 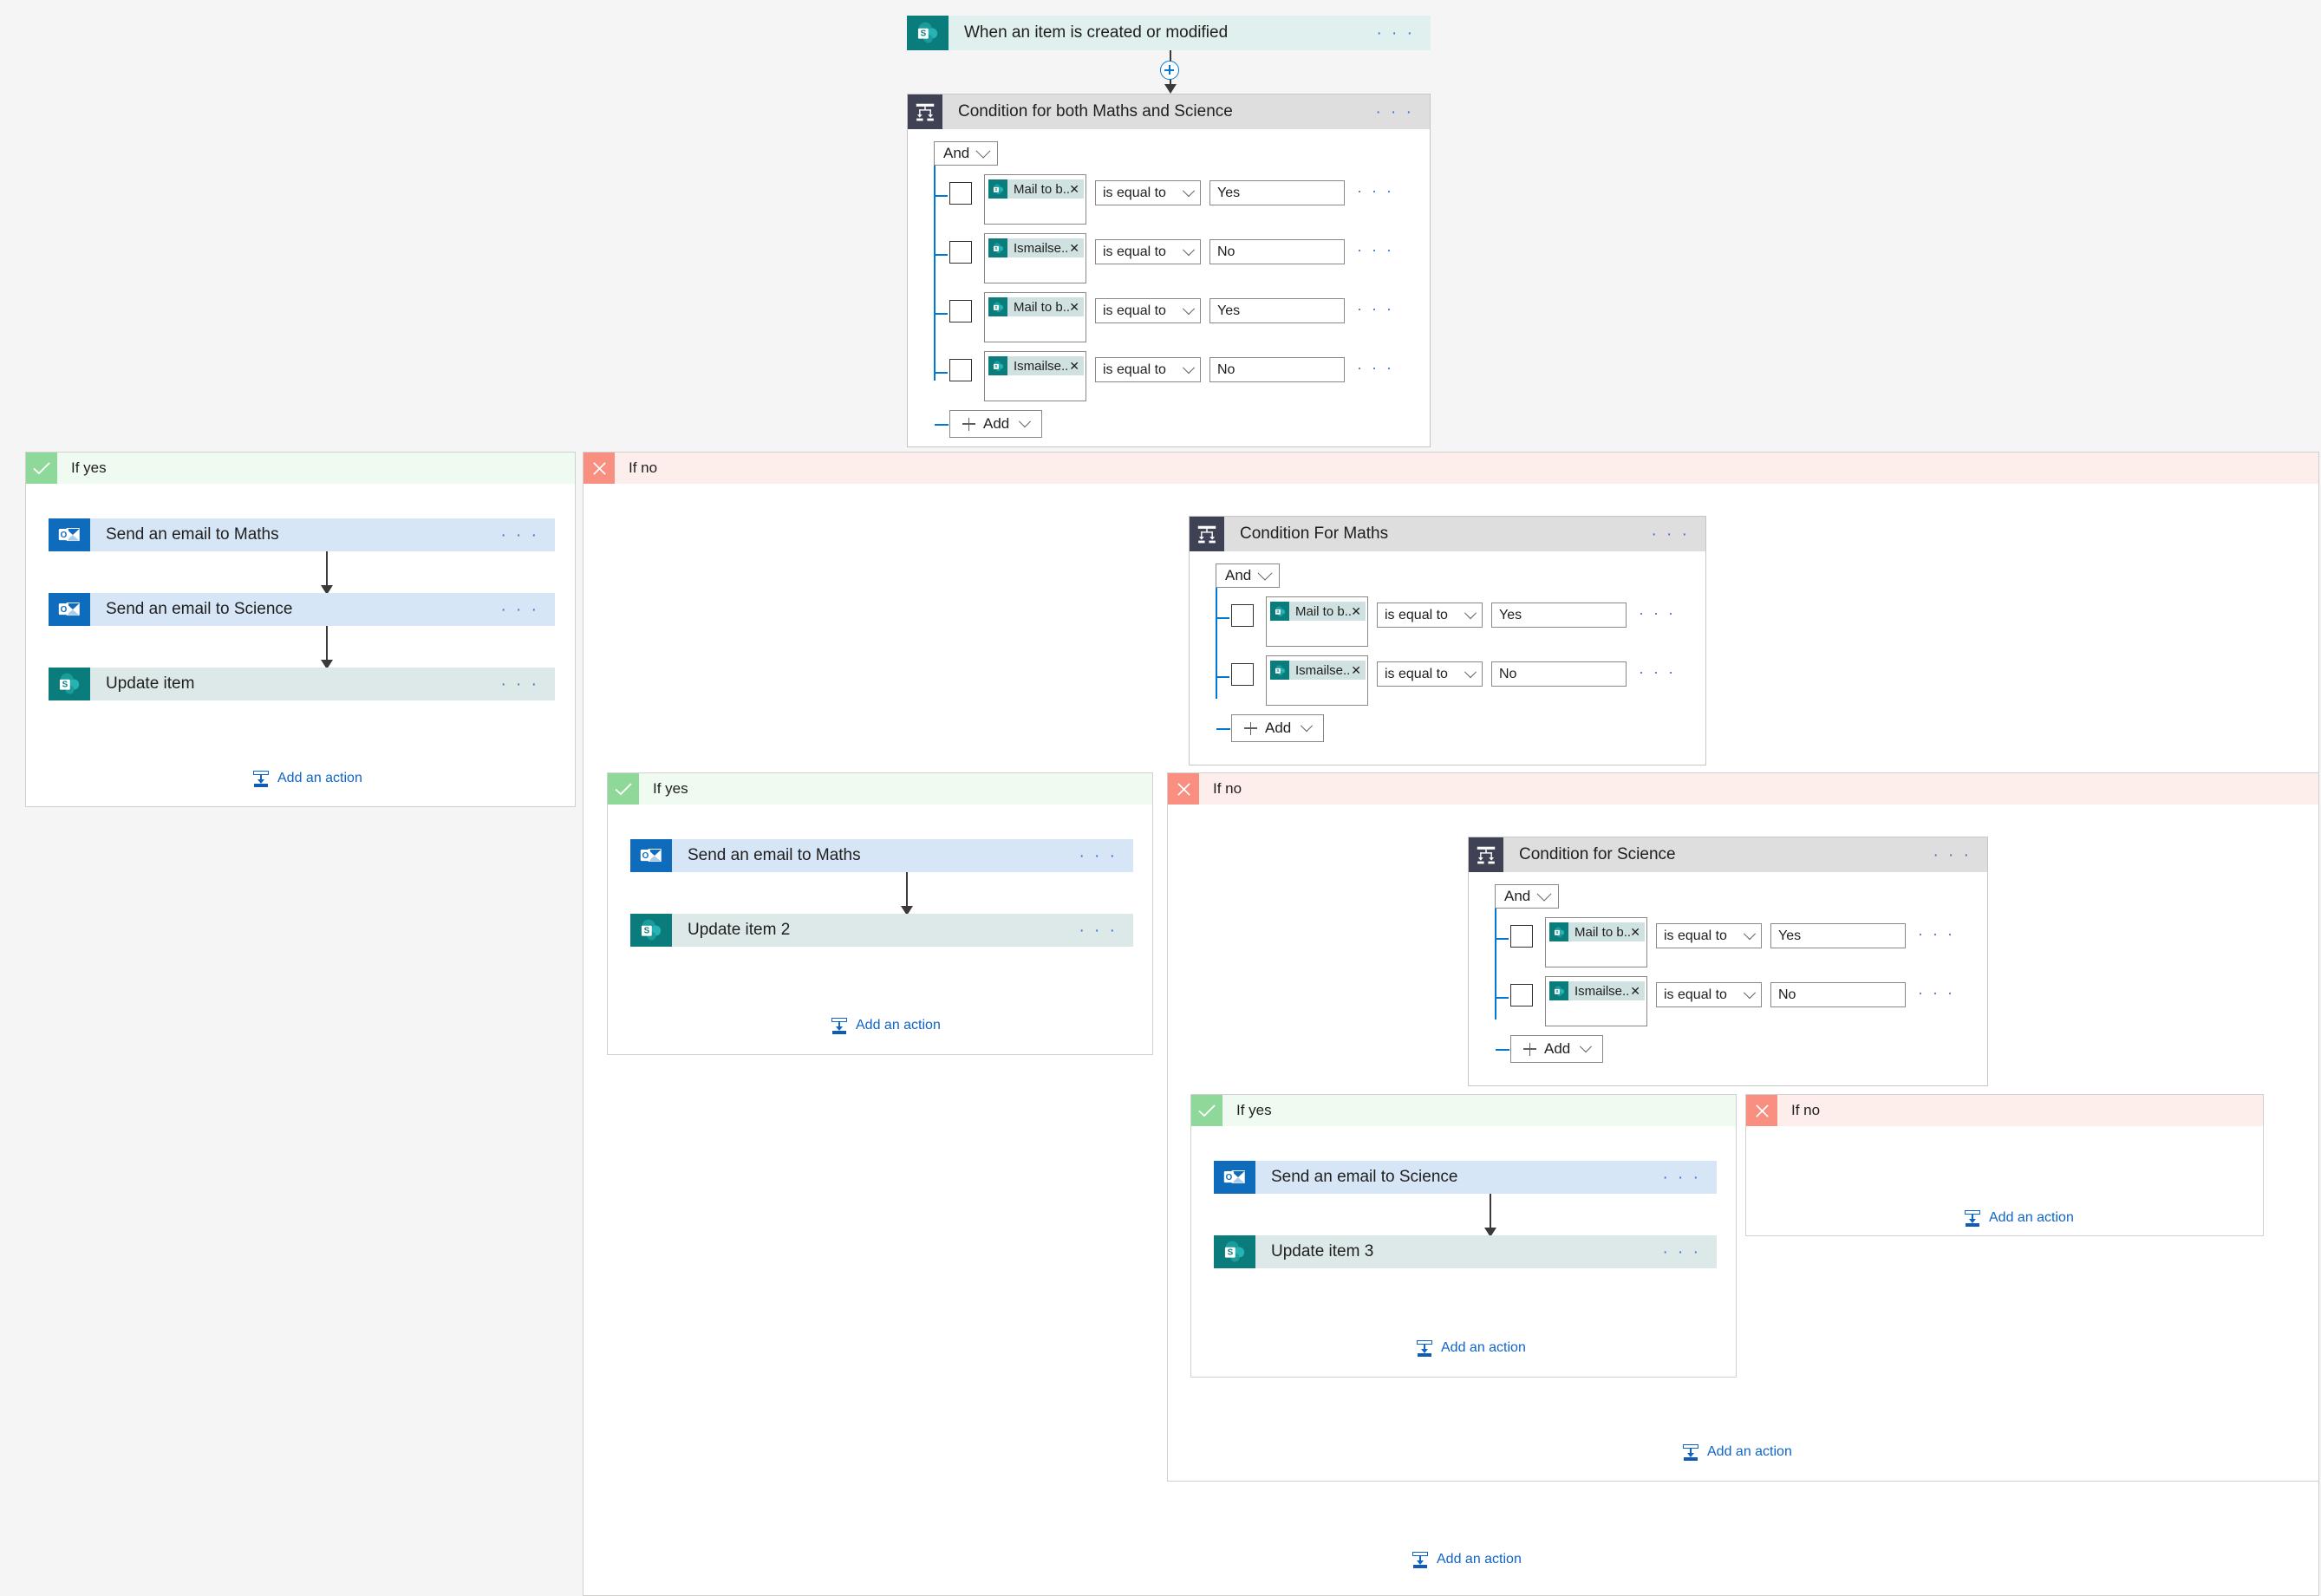 I want to click on action-card-maths-send-email: O Send an email to Maths · · ·, so click(x=881, y=855).